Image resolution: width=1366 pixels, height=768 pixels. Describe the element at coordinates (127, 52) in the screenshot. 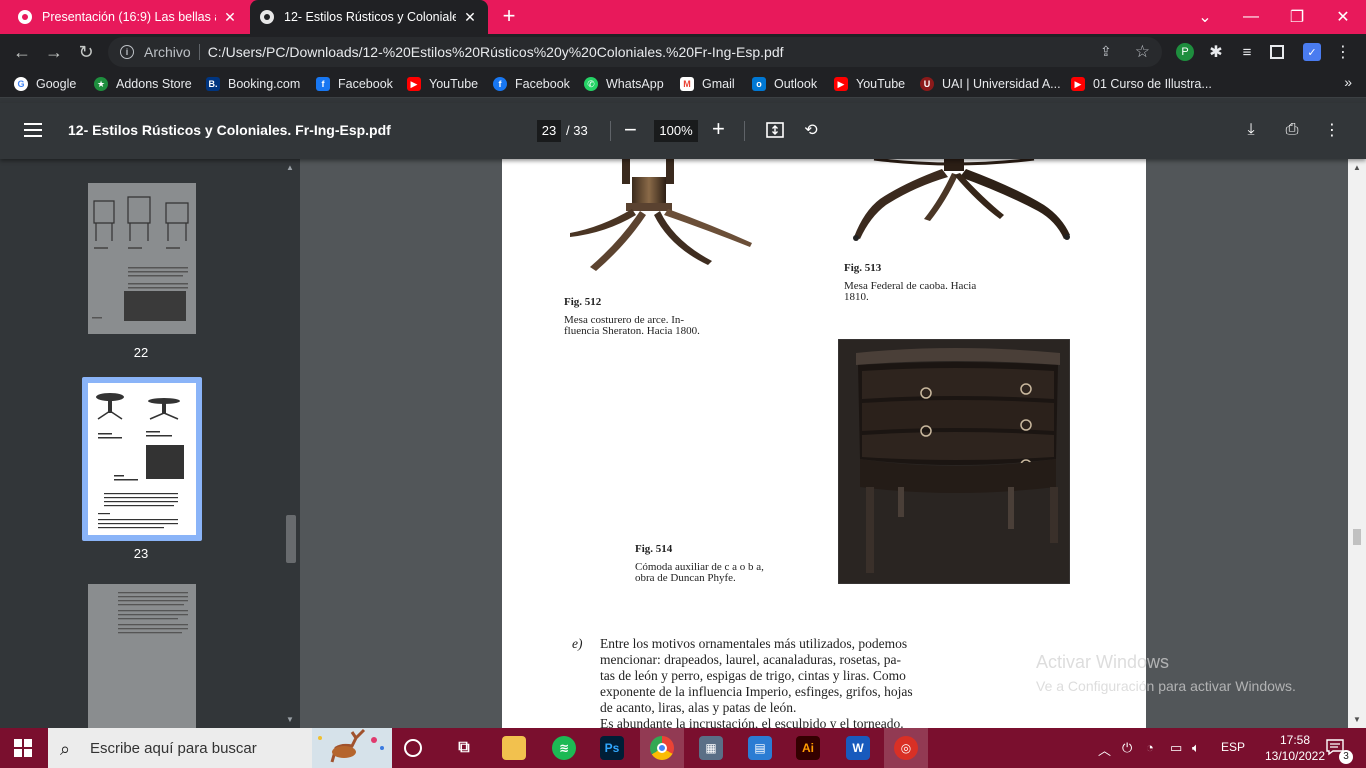

I see `info-icon: i` at that location.